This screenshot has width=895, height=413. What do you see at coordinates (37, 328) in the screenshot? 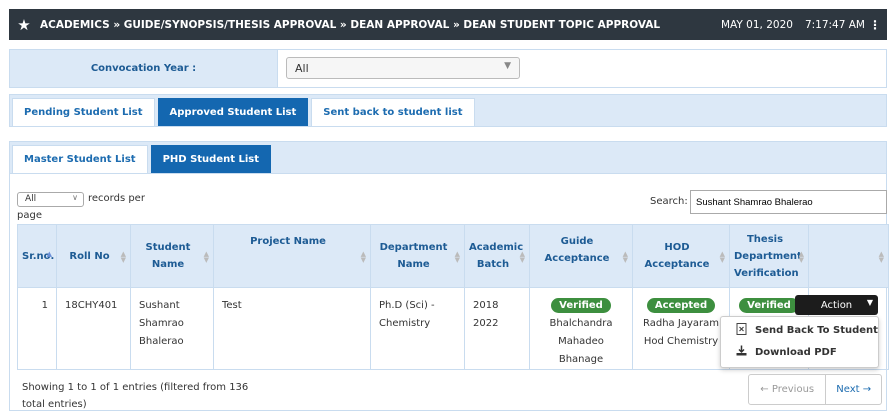
I see `cell-srno: 1` at bounding box center [37, 328].